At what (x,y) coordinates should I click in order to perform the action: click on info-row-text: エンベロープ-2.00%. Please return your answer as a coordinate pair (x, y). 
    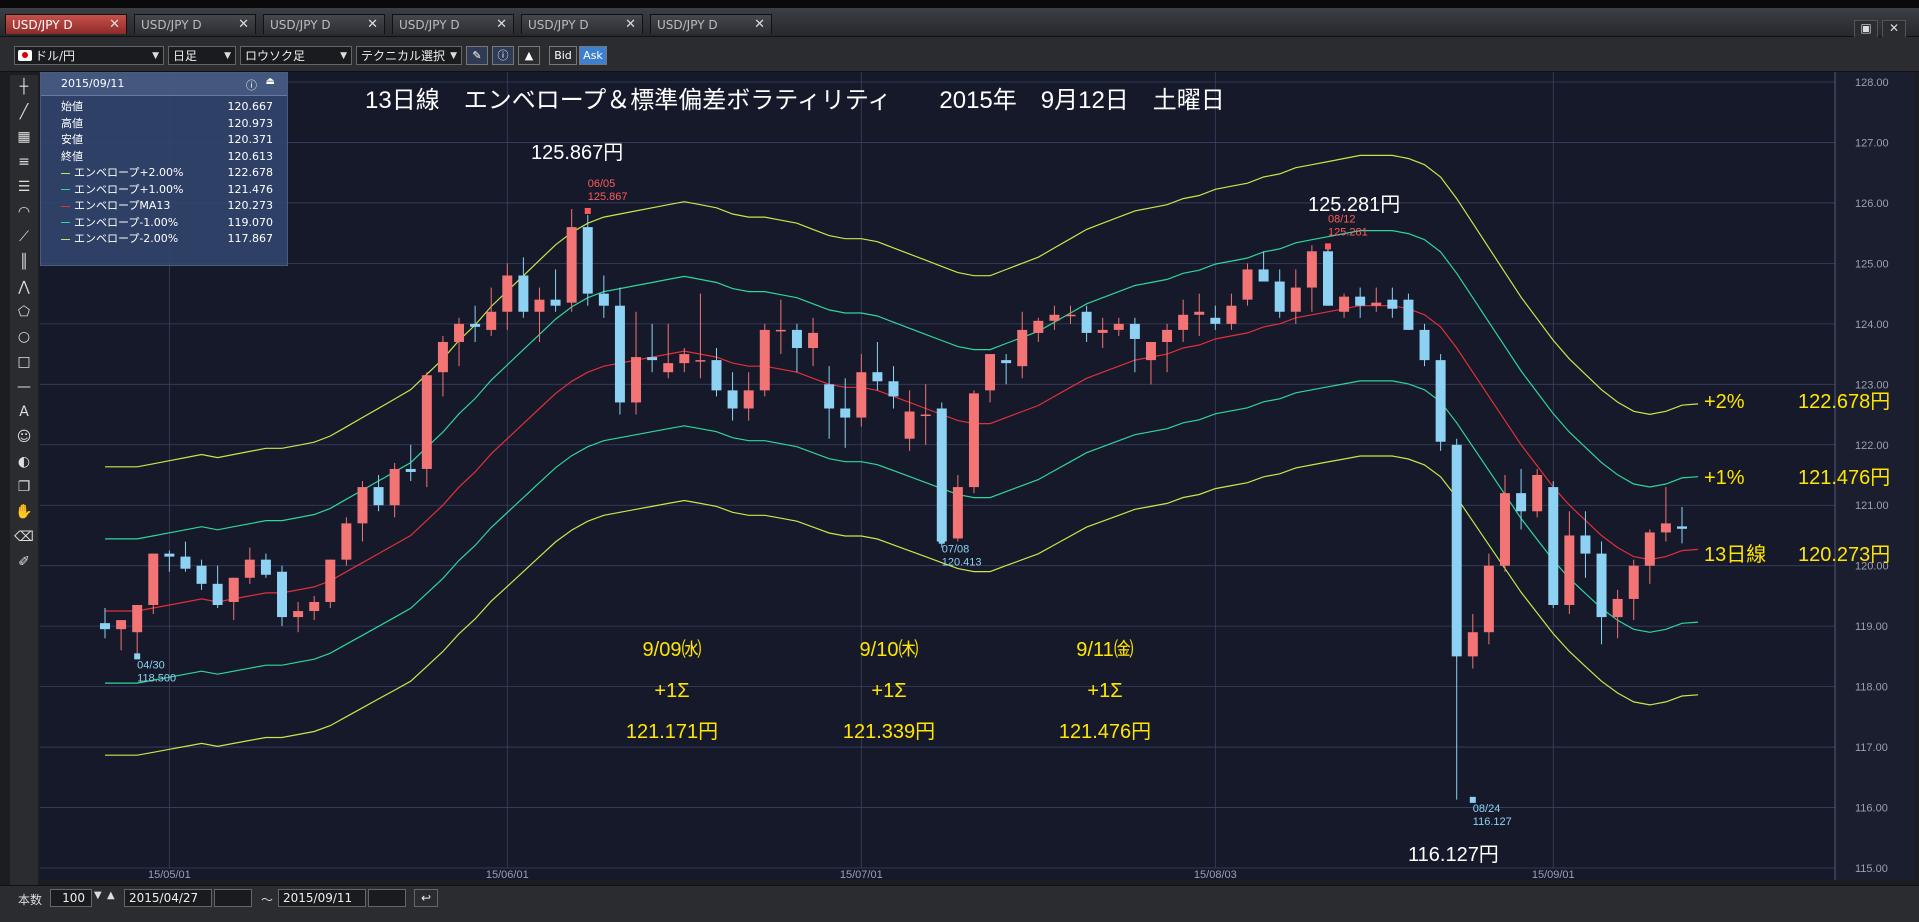
    Looking at the image, I should click on (126, 238).